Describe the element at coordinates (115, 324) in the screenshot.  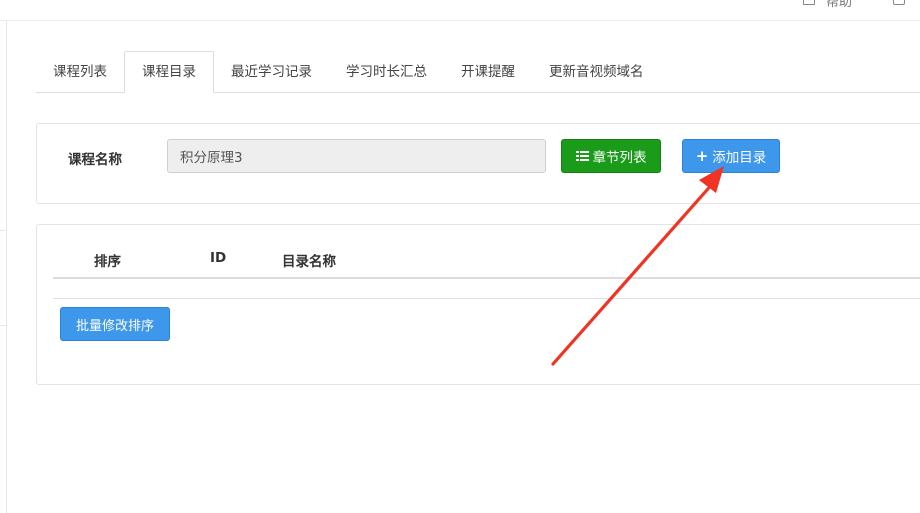
I see `batch-sort-button: 批量修改排序` at that location.